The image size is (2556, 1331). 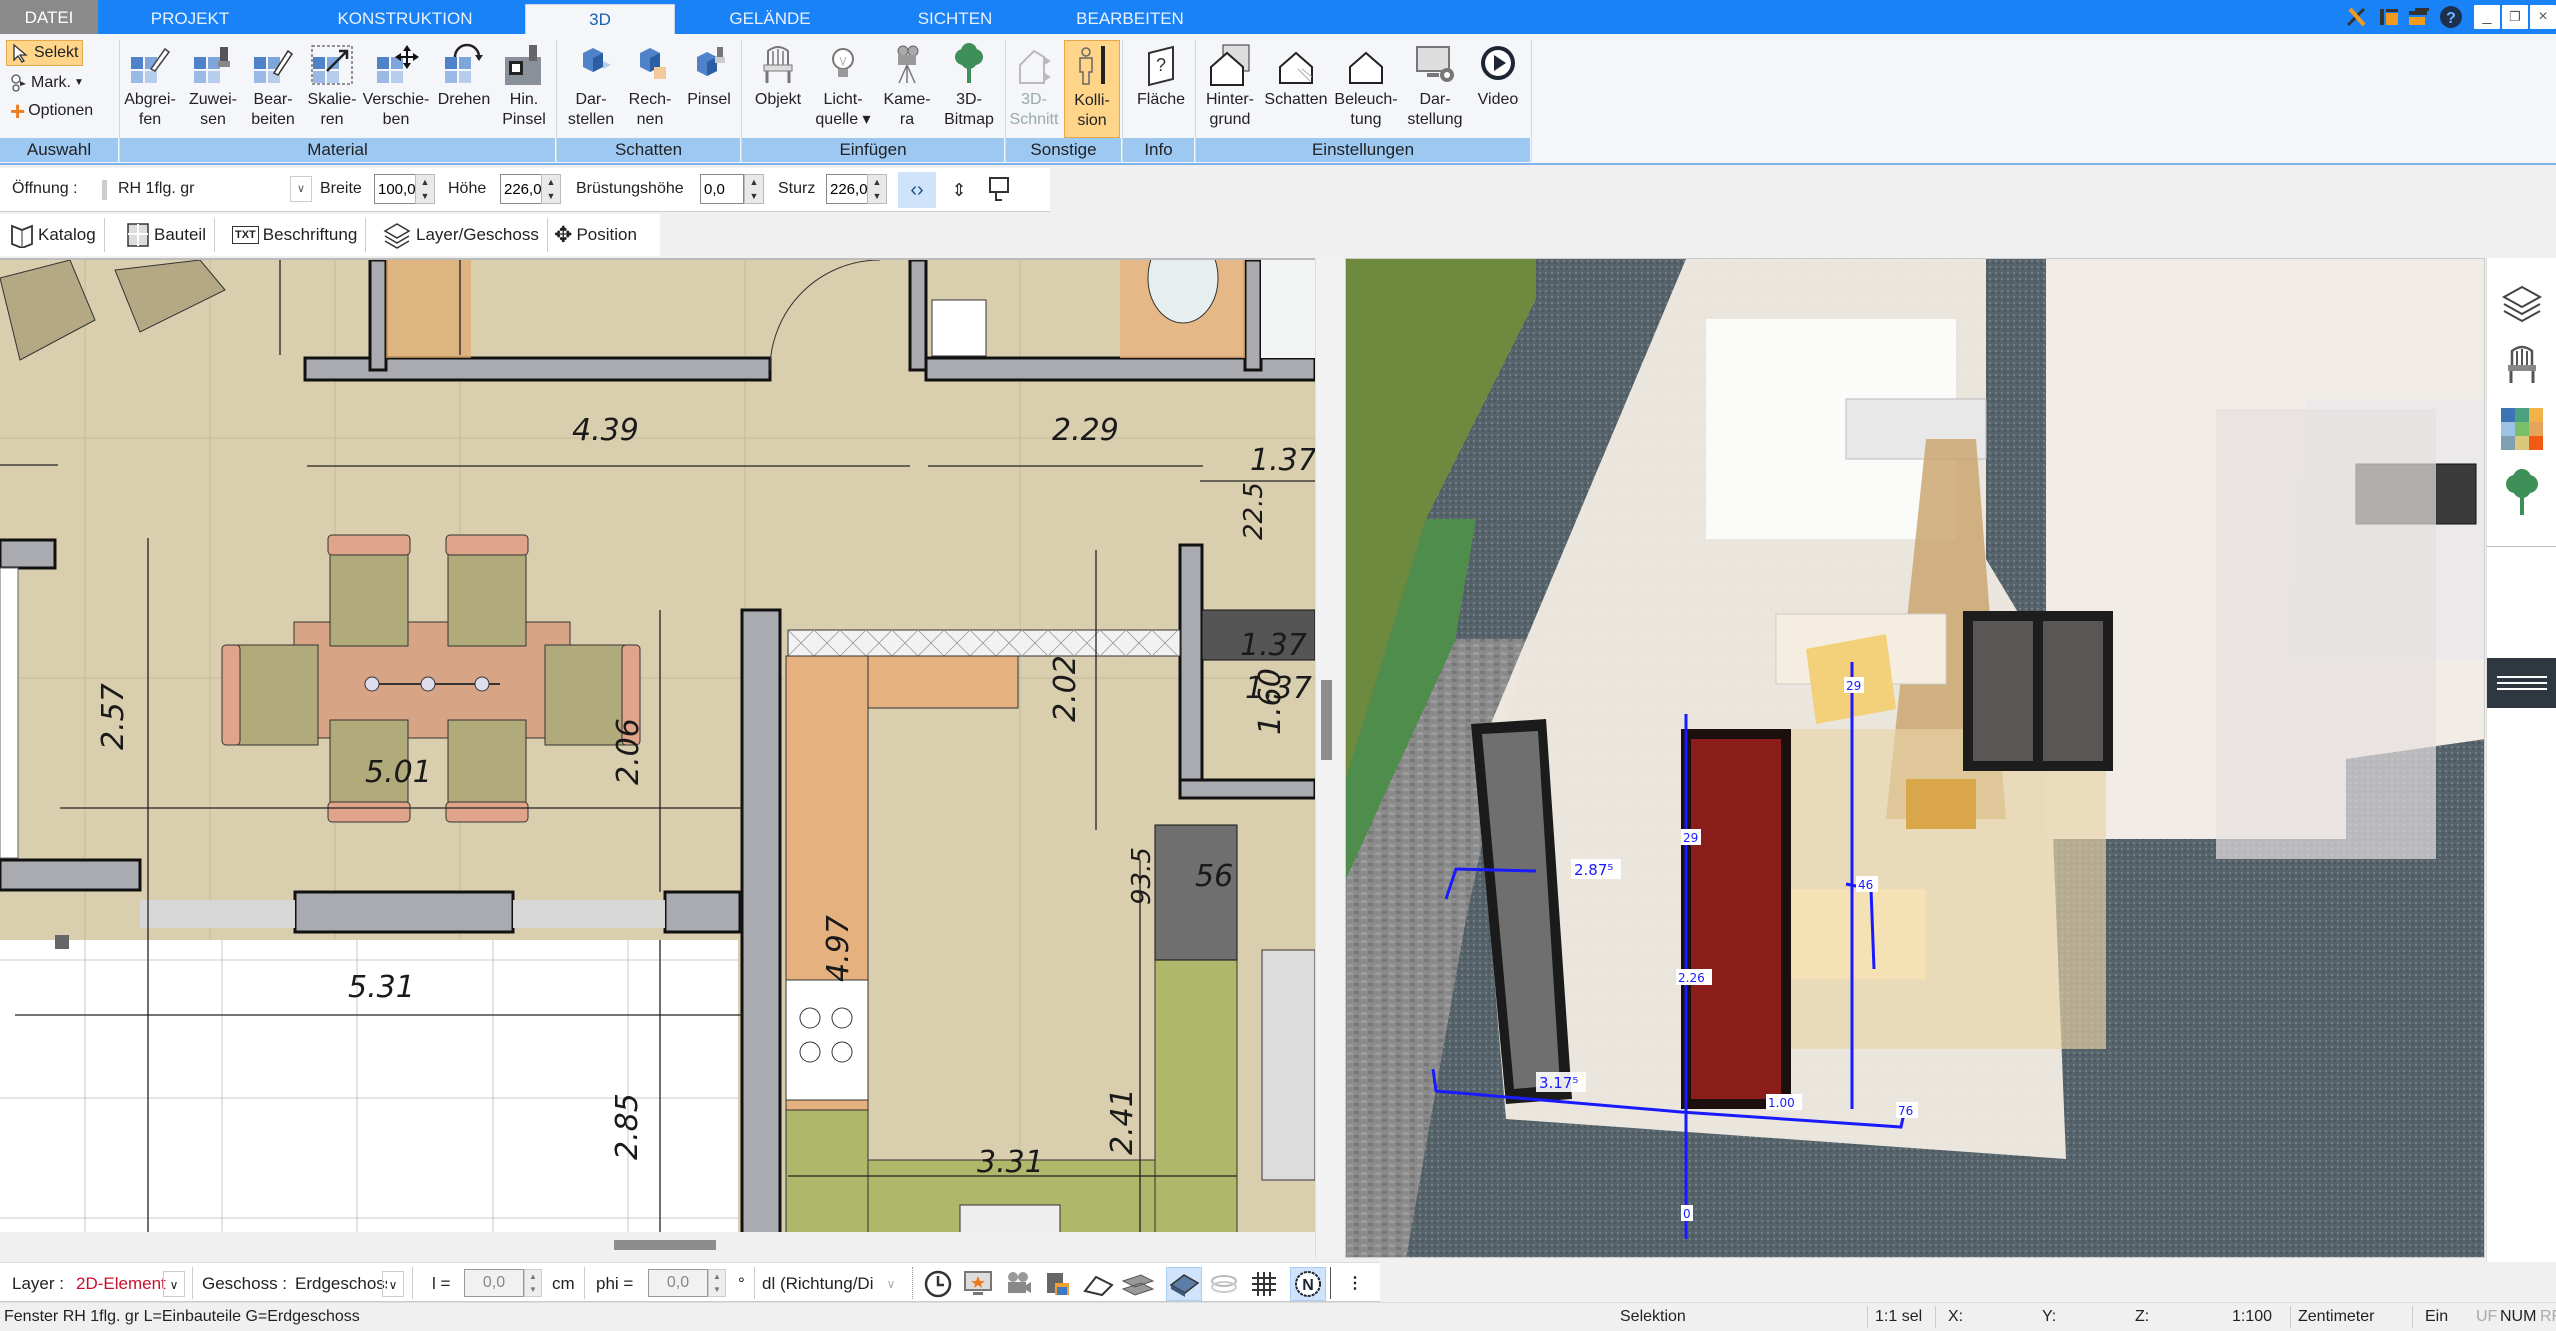 I want to click on width-spinner: ▲ ▼, so click(x=425, y=189).